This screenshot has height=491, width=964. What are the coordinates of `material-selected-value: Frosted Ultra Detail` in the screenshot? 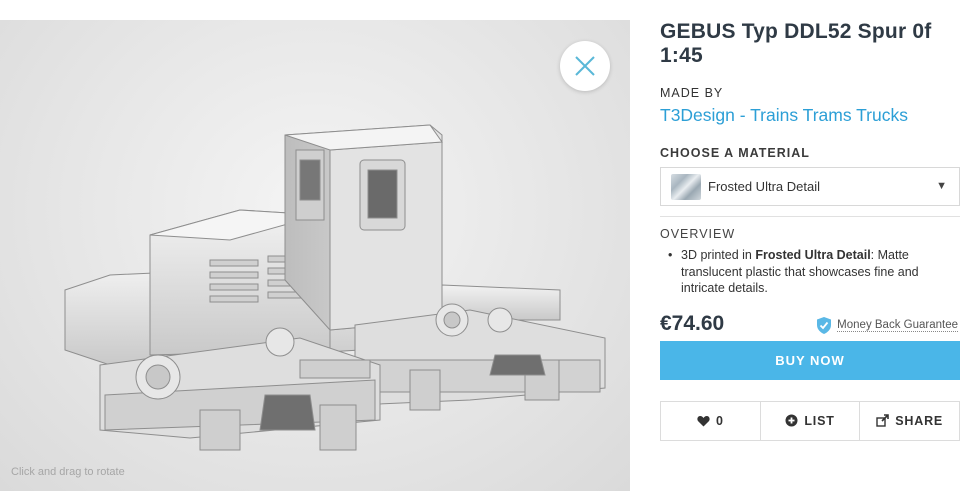 It's located at (764, 186).